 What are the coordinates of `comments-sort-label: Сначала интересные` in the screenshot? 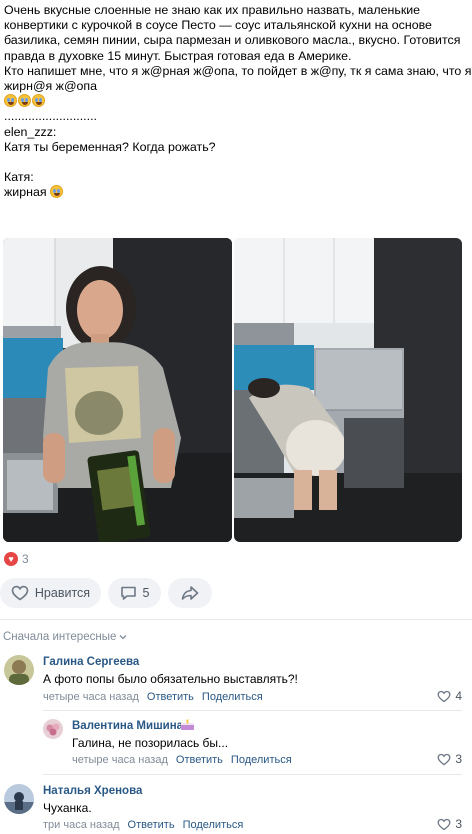 It's located at (60, 637).